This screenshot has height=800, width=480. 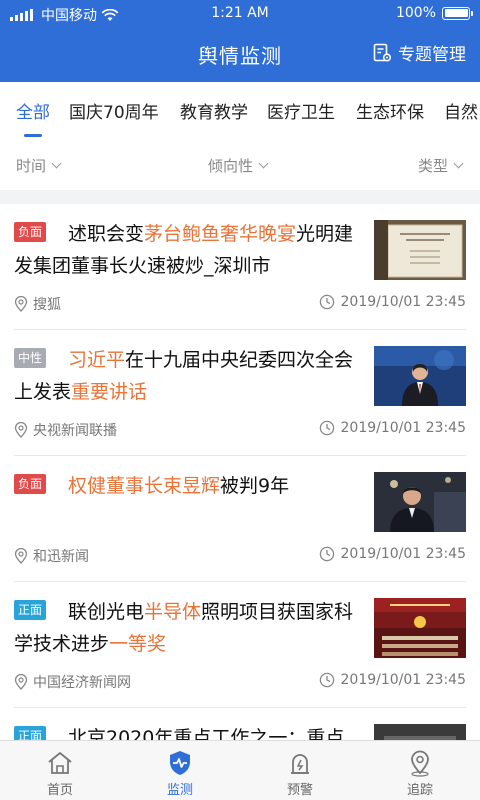 What do you see at coordinates (173, 612) in the screenshot?
I see `headline-keyword: 半导体` at bounding box center [173, 612].